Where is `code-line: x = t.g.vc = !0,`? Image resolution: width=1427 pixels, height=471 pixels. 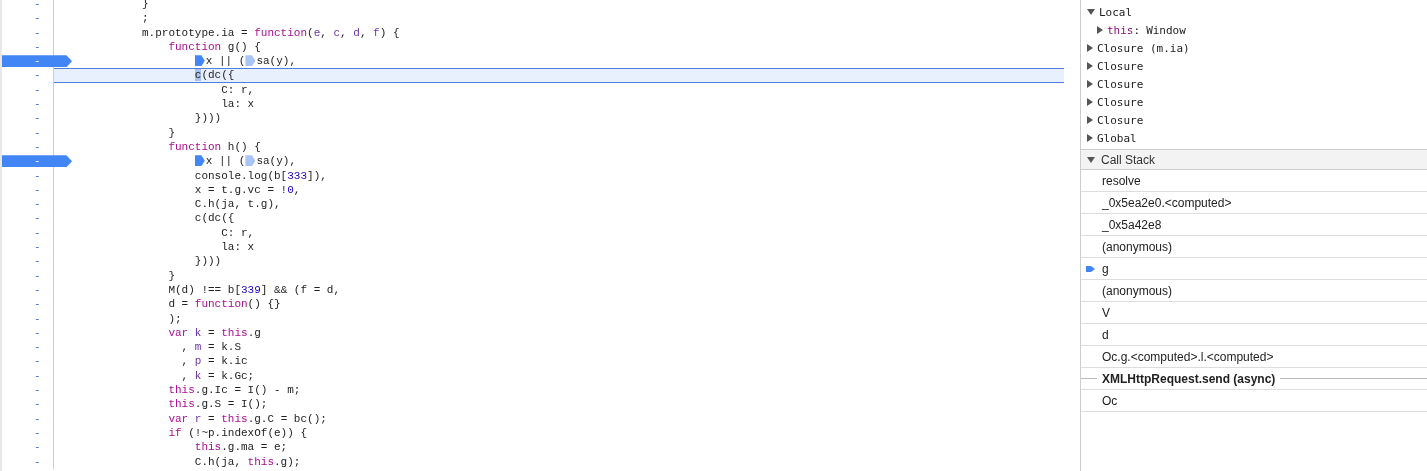 code-line: x = t.g.vc = !0, is located at coordinates (247, 190).